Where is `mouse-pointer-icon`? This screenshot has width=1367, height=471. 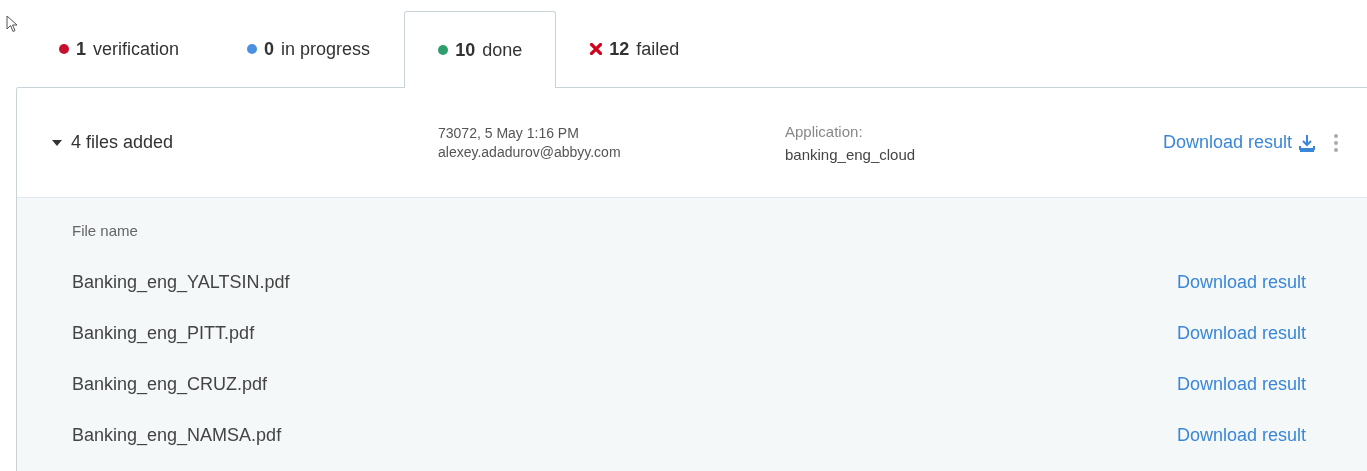
mouse-pointer-icon is located at coordinates (12, 24).